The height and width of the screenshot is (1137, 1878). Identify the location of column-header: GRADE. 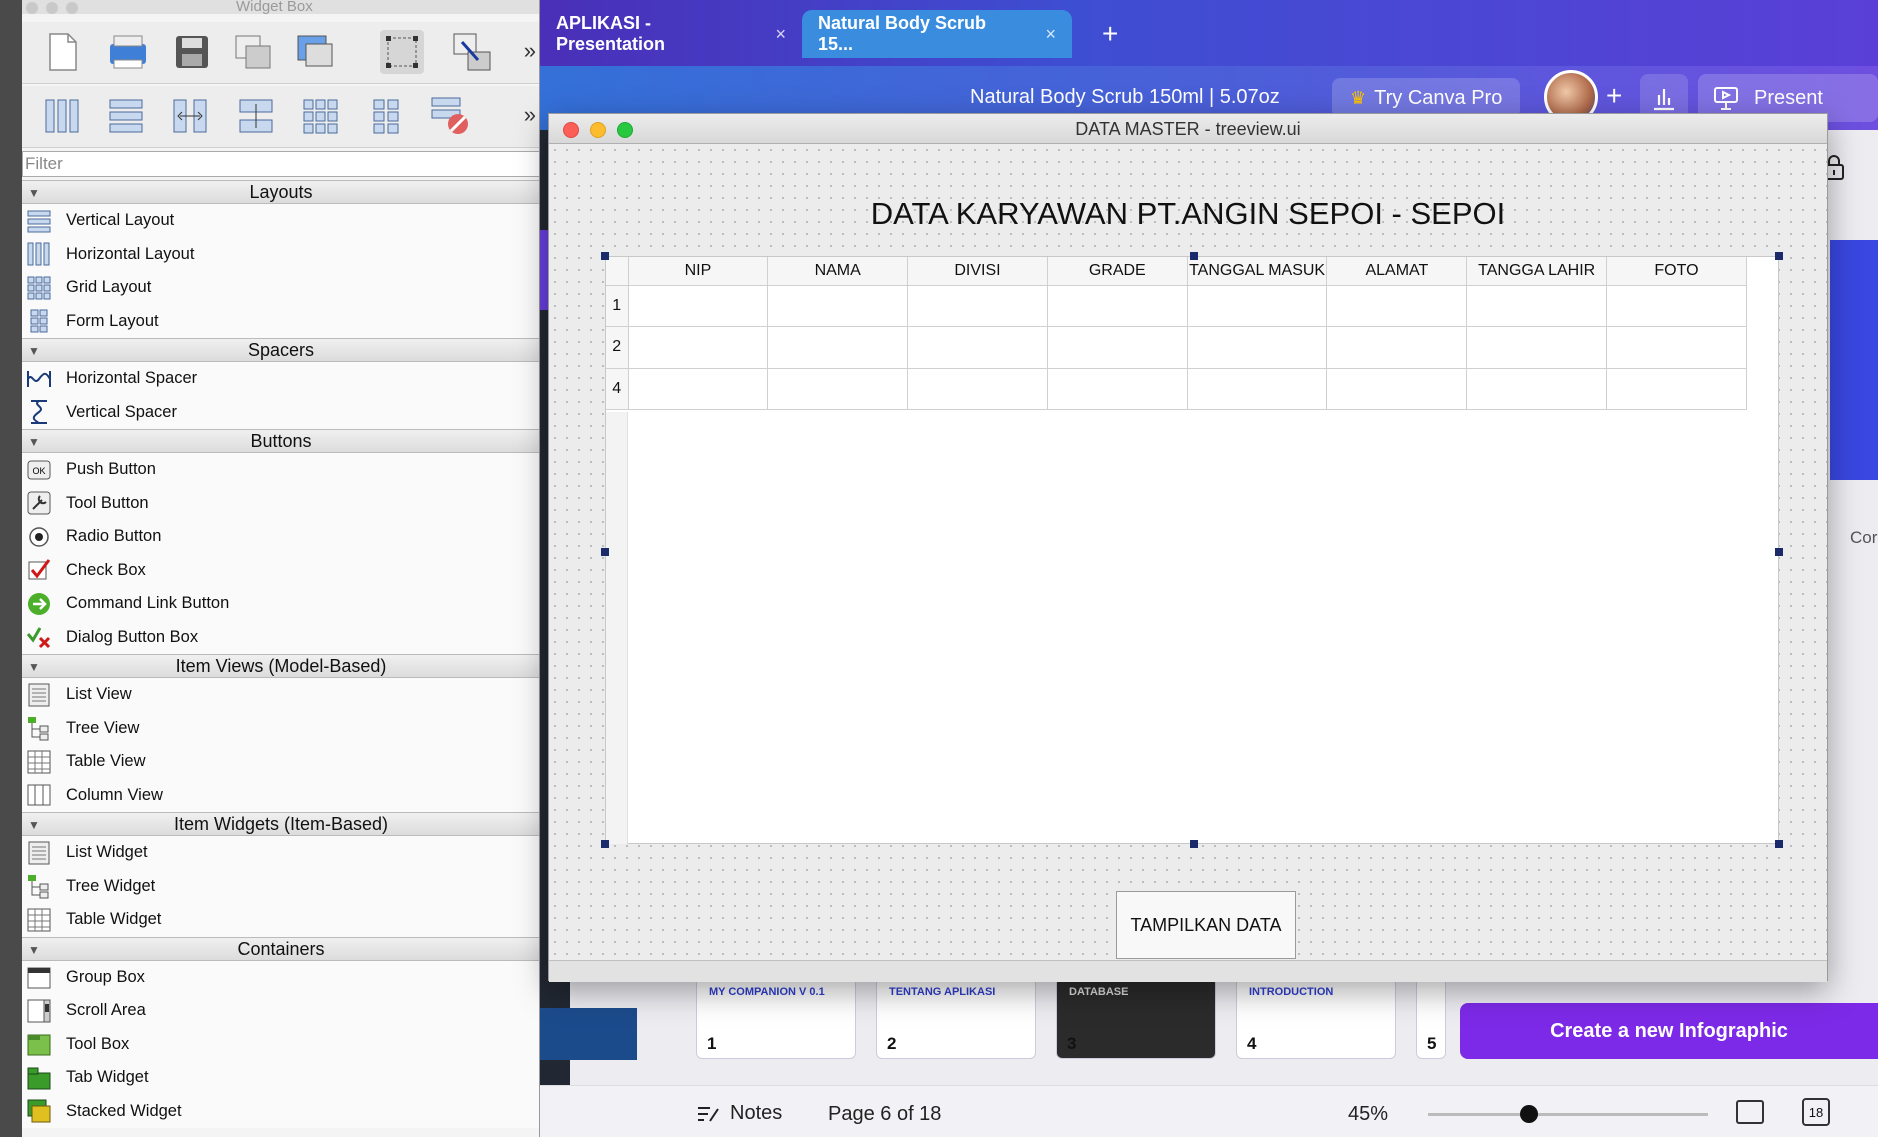
(1117, 271).